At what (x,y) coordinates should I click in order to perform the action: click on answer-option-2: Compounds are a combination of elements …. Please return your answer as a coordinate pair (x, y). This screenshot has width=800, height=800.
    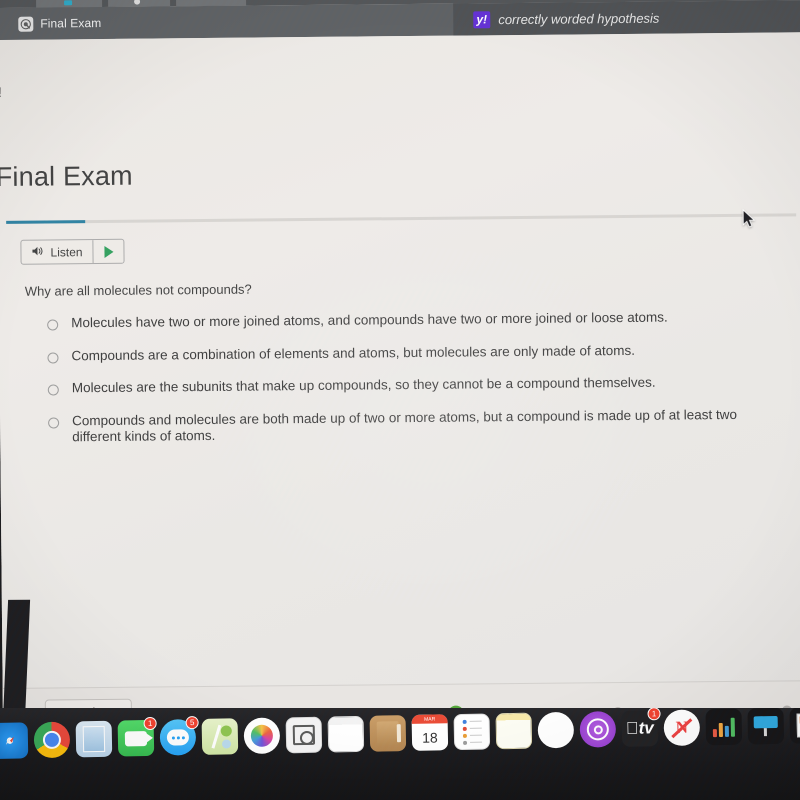
    Looking at the image, I should click on (417, 353).